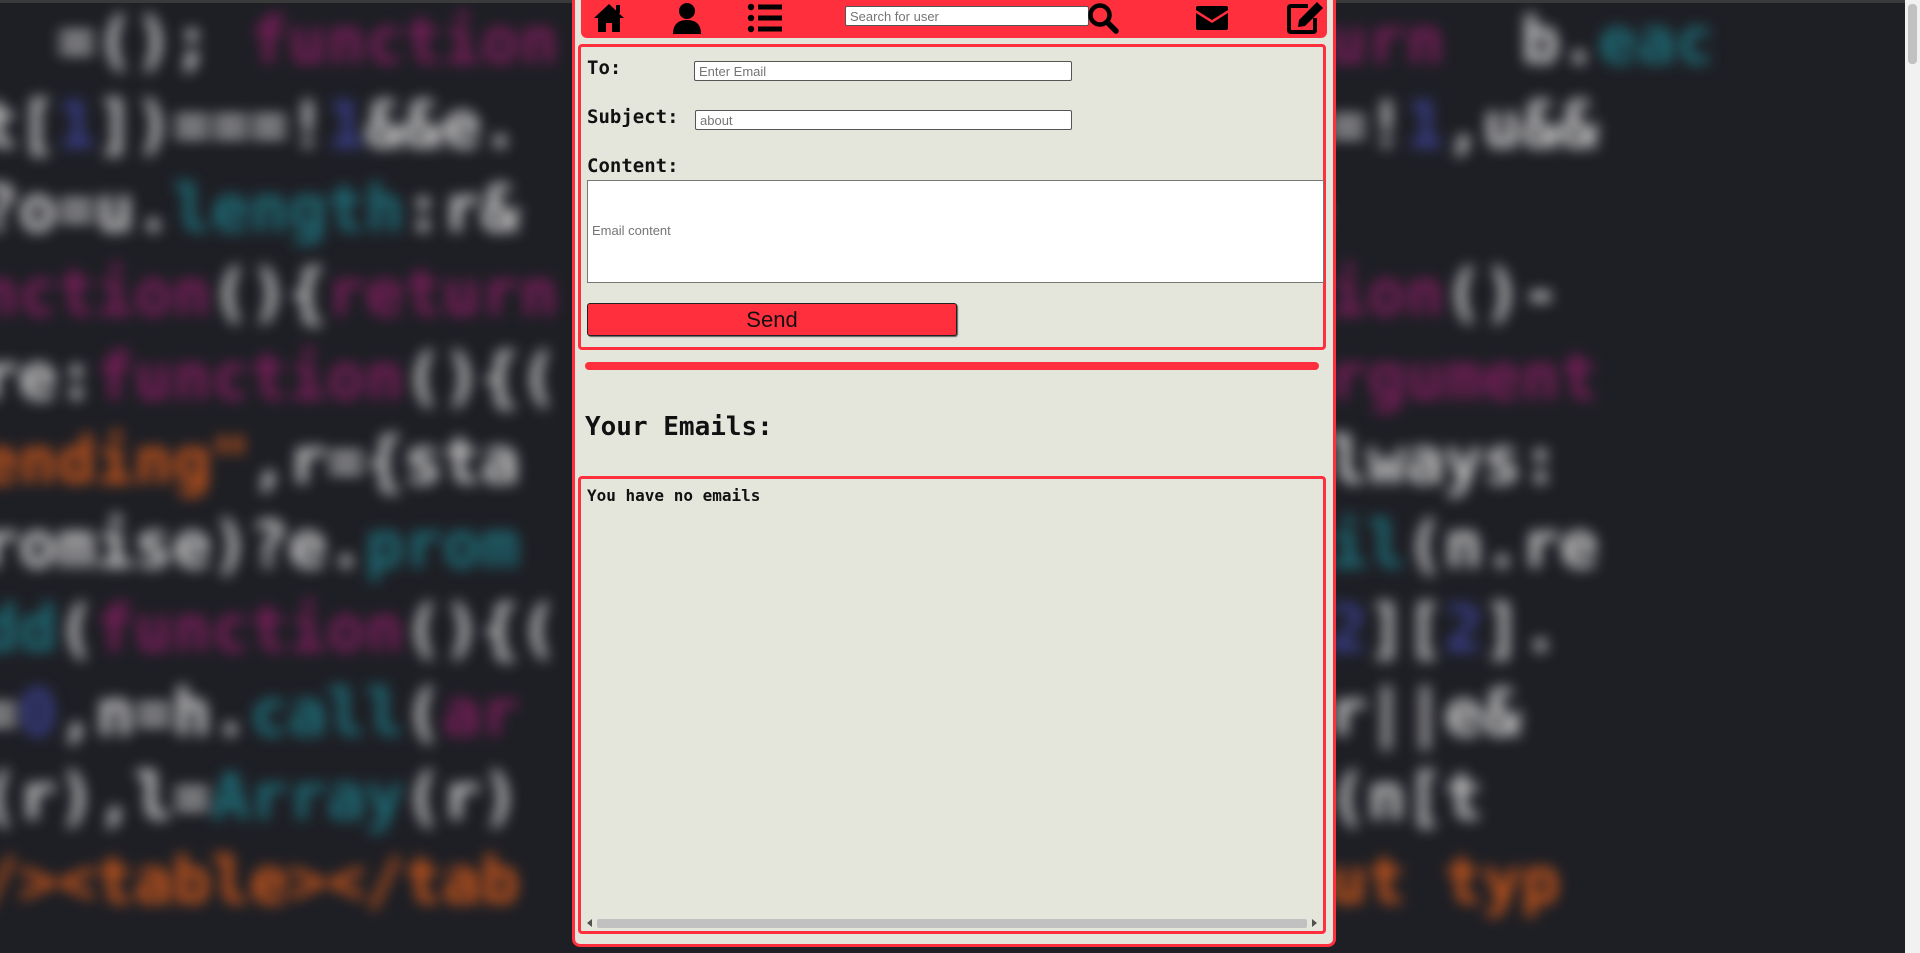 The image size is (1920, 953). What do you see at coordinates (955, 231) in the screenshot?
I see `email-content-textarea` at bounding box center [955, 231].